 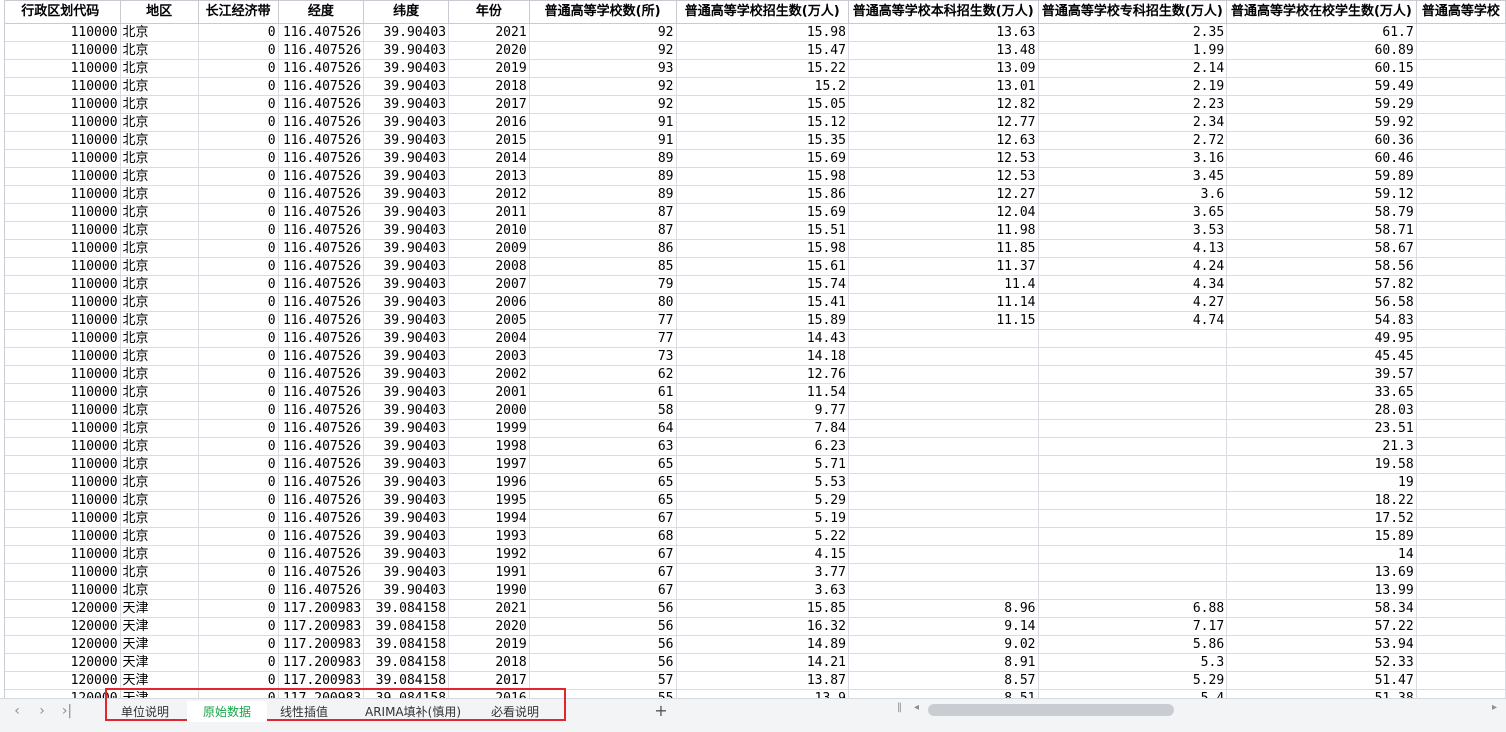 What do you see at coordinates (1132, 266) in the screenshot?
I see `table-cell: 4.24` at bounding box center [1132, 266].